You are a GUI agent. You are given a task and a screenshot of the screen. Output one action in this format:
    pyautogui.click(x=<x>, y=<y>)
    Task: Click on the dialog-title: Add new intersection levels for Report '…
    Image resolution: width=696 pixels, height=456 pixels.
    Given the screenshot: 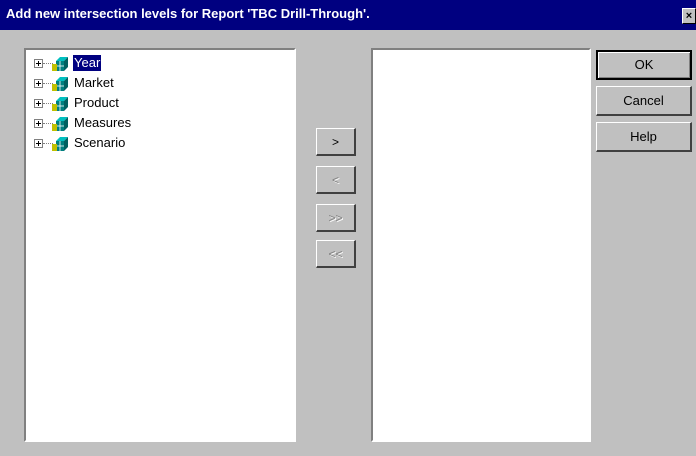 What is the action you would take?
    pyautogui.click(x=188, y=13)
    